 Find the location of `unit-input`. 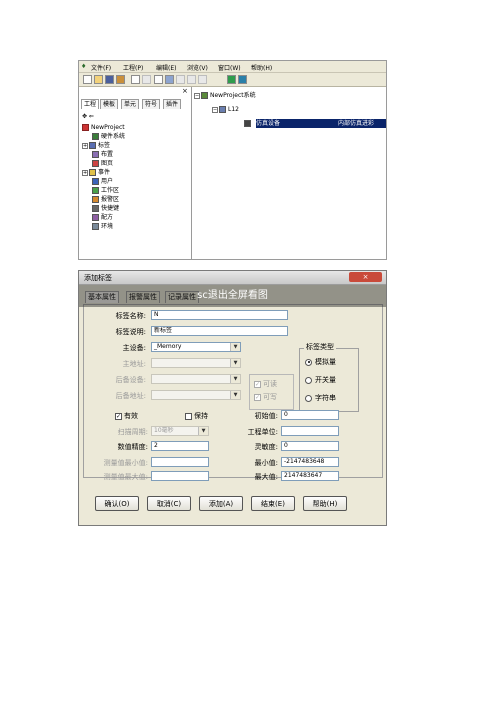

unit-input is located at coordinates (310, 431).